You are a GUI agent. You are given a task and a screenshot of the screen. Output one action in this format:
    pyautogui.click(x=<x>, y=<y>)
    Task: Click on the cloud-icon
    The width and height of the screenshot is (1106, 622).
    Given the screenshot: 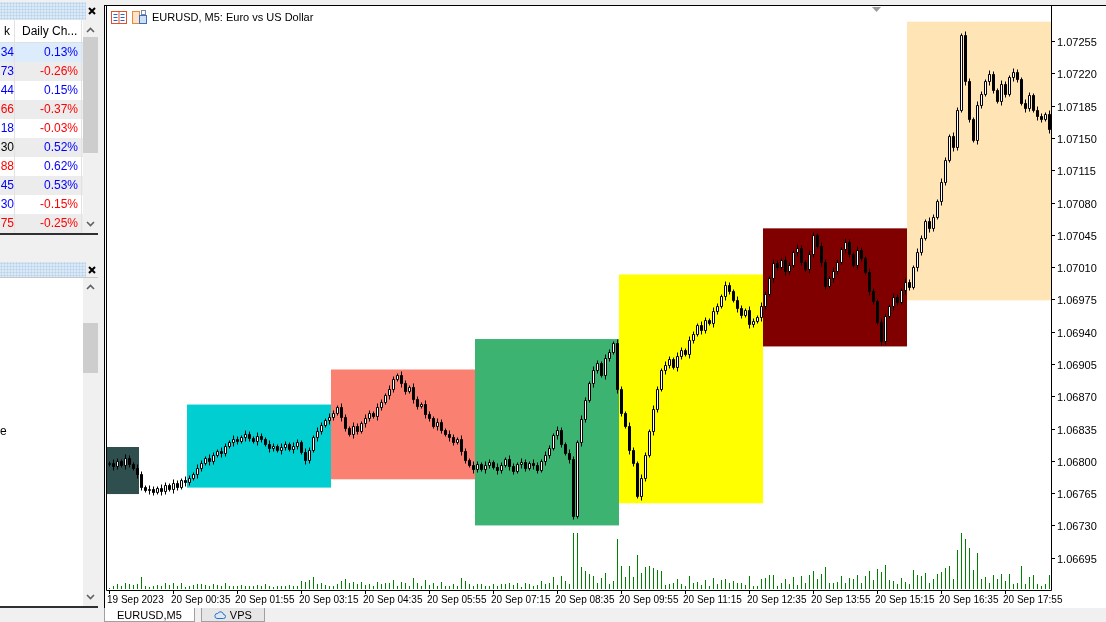 What is the action you would take?
    pyautogui.click(x=219, y=614)
    